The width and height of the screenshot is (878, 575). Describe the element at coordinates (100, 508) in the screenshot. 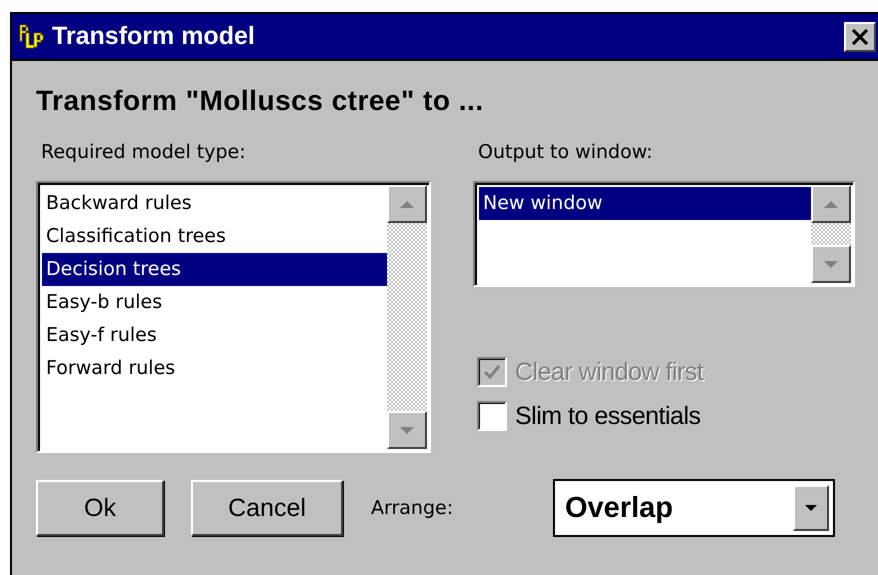

I see `ok-button: Ok` at that location.